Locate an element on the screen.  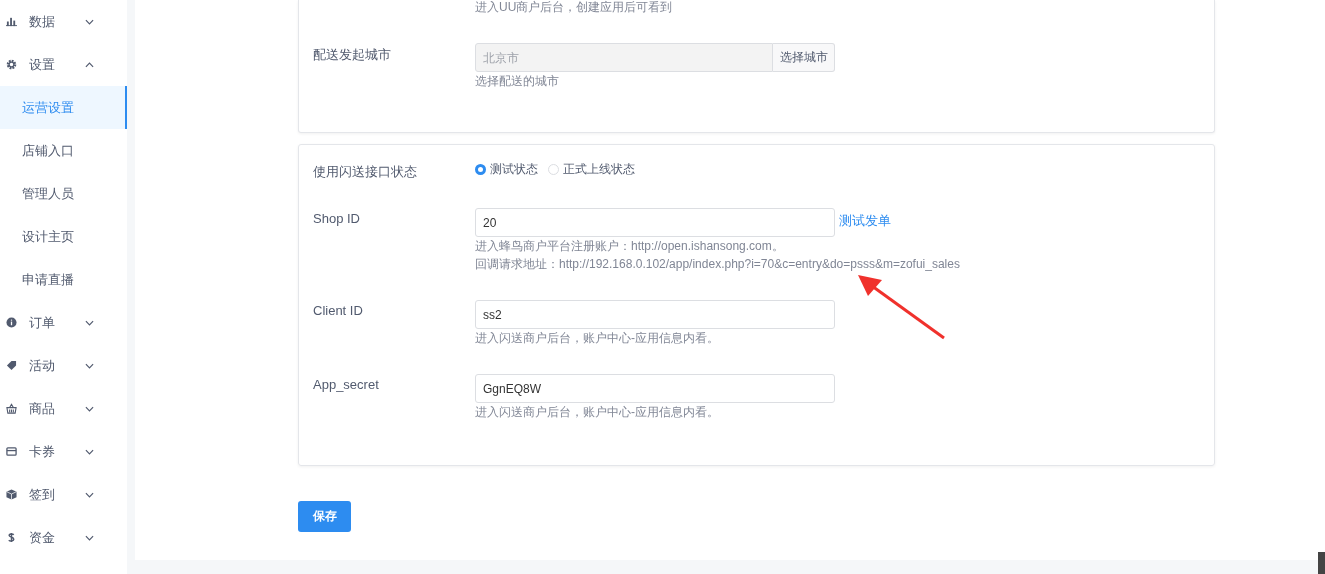
info-icon is located at coordinates (11, 322).